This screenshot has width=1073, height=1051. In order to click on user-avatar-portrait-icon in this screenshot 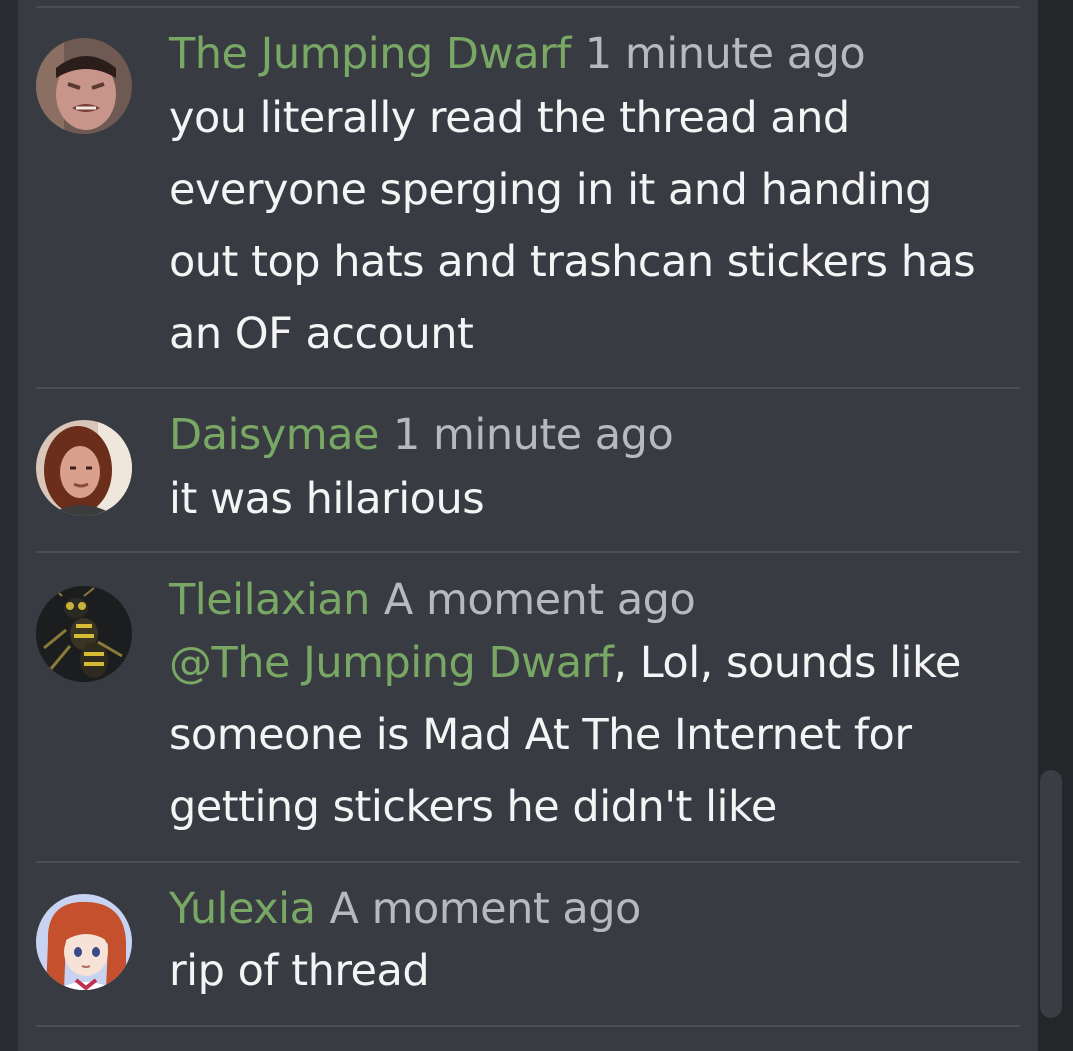, I will do `click(84, 468)`.